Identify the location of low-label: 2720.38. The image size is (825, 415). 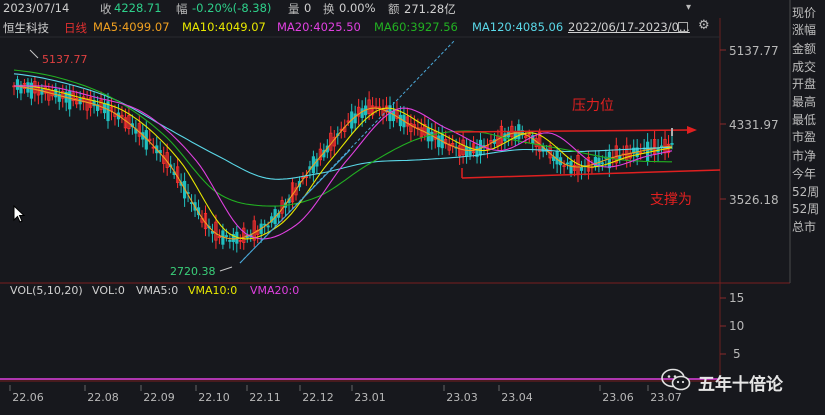
(193, 271).